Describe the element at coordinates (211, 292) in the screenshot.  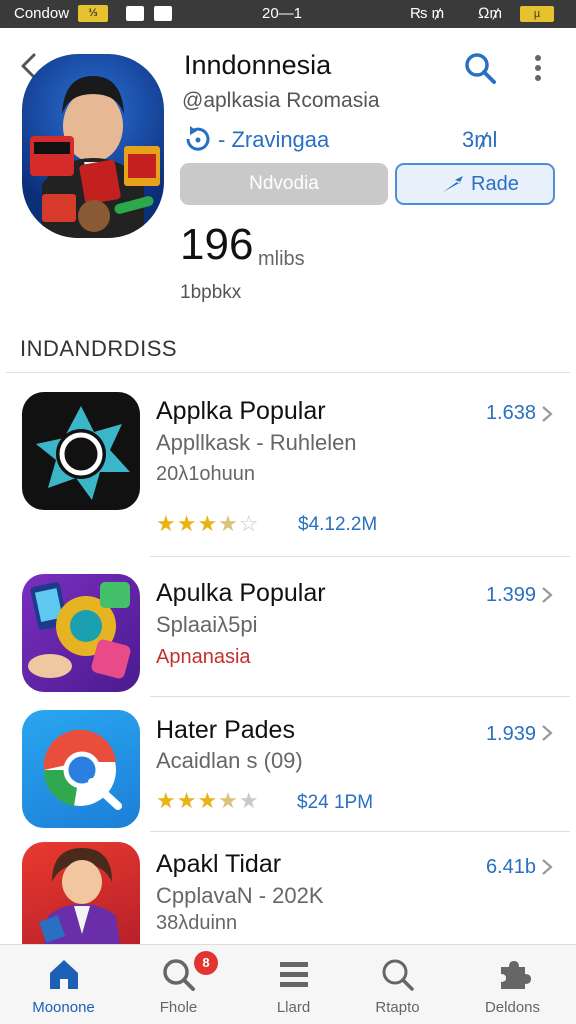
I see `download-sublabel: 1bpbkx` at that location.